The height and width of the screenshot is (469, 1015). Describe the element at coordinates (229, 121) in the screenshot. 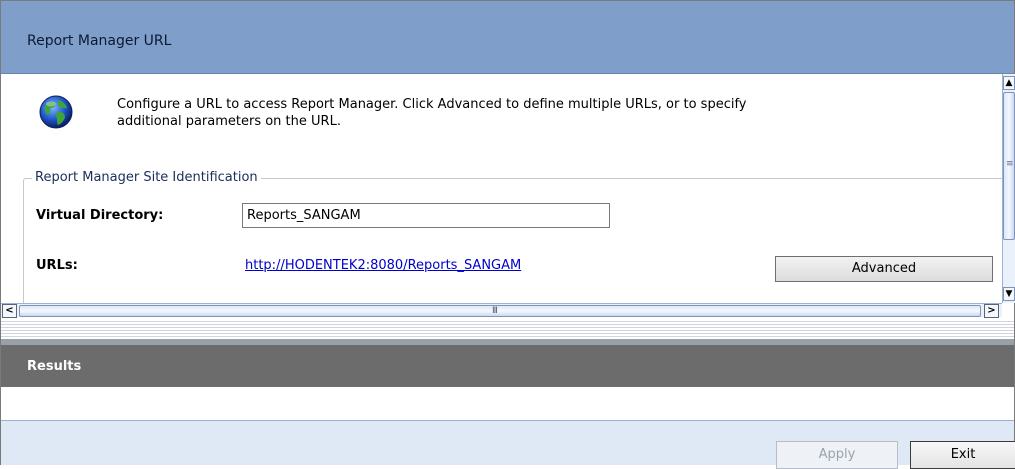

I see `intro-line-2: additional parameters on the URL.` at that location.